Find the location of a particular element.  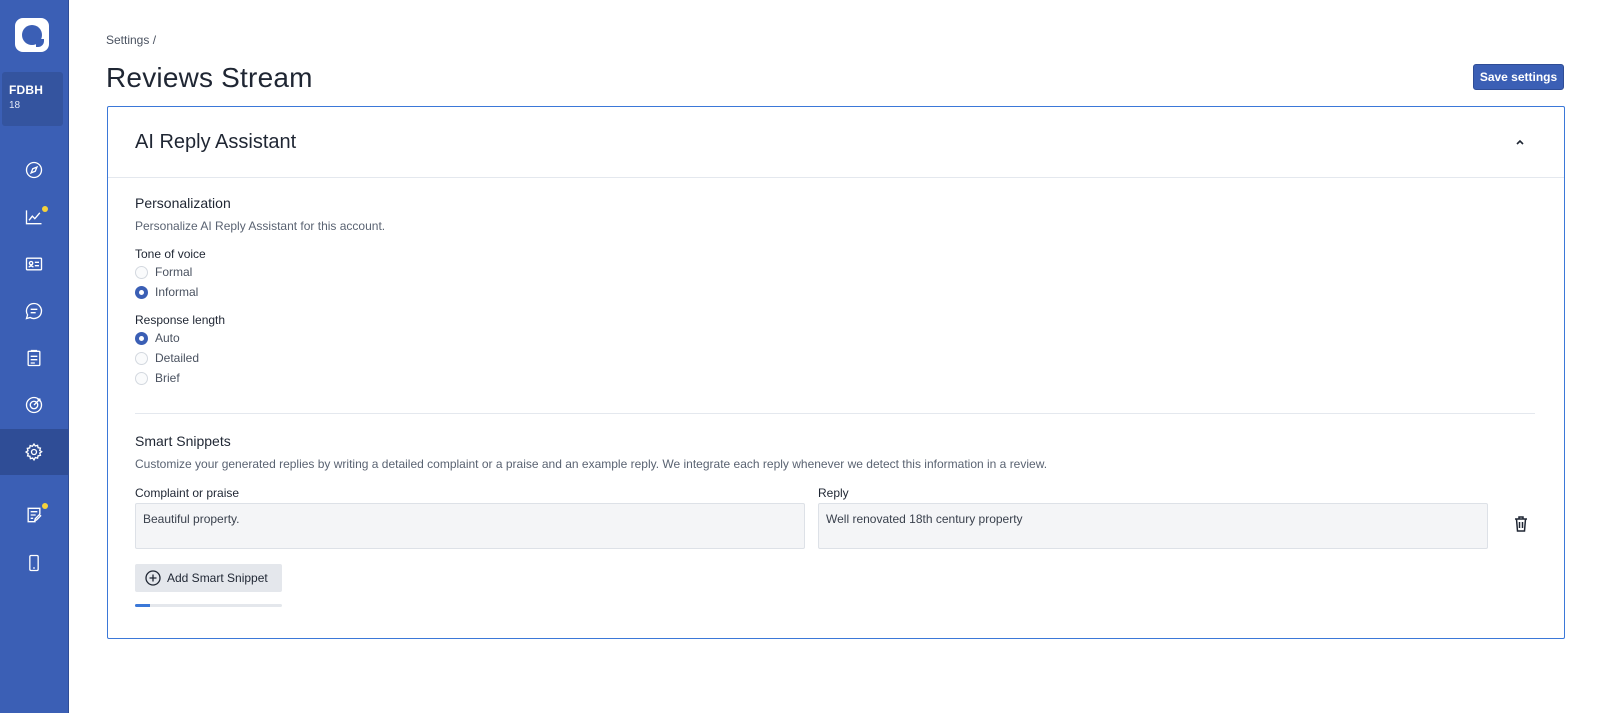

sidebar-item-settings is located at coordinates (34, 452).